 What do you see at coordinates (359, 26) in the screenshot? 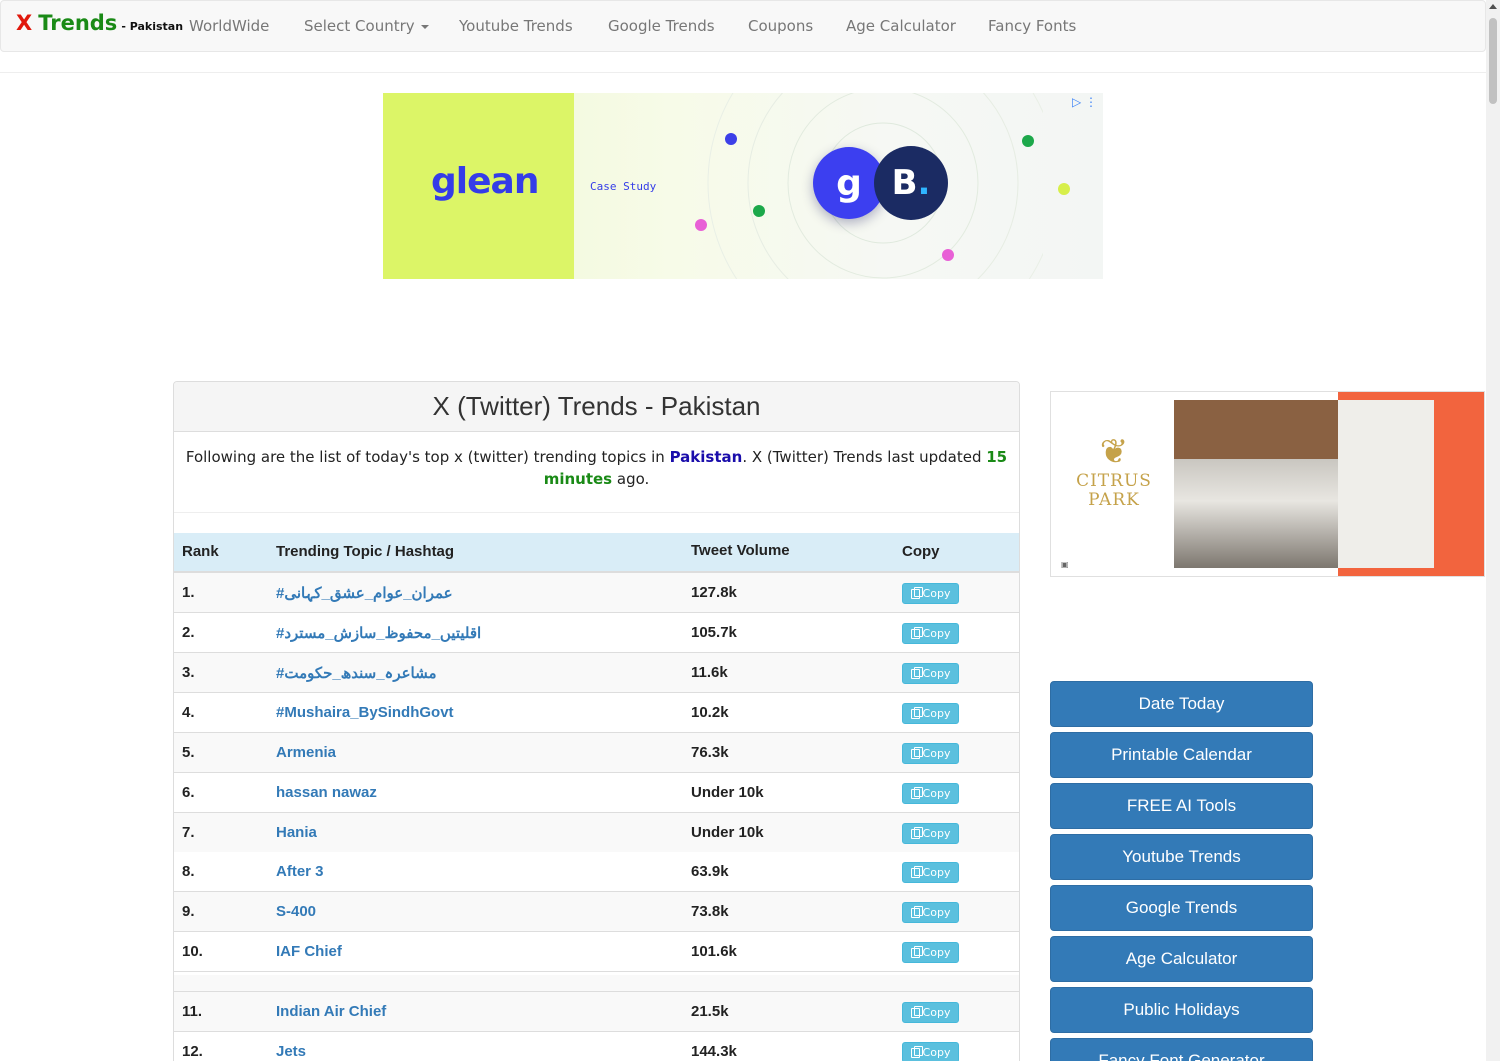
I see `nav-select-country-label: Select Country` at bounding box center [359, 26].